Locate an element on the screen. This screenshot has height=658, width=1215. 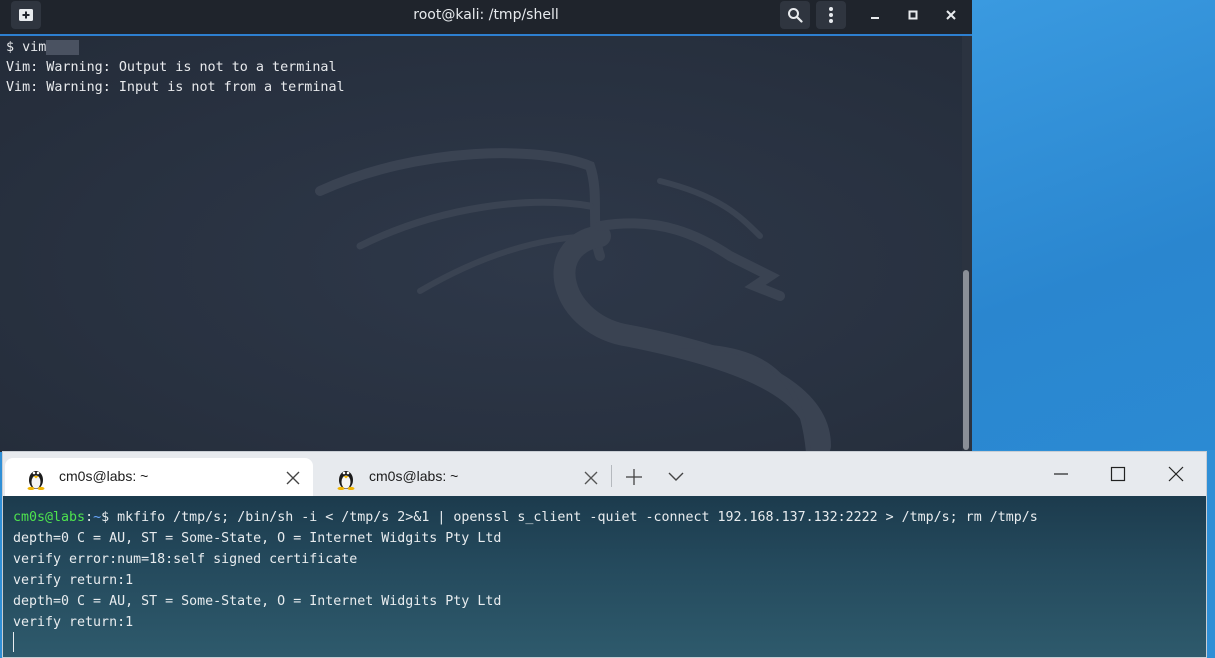
desktop-background is located at coordinates (1093, 225).